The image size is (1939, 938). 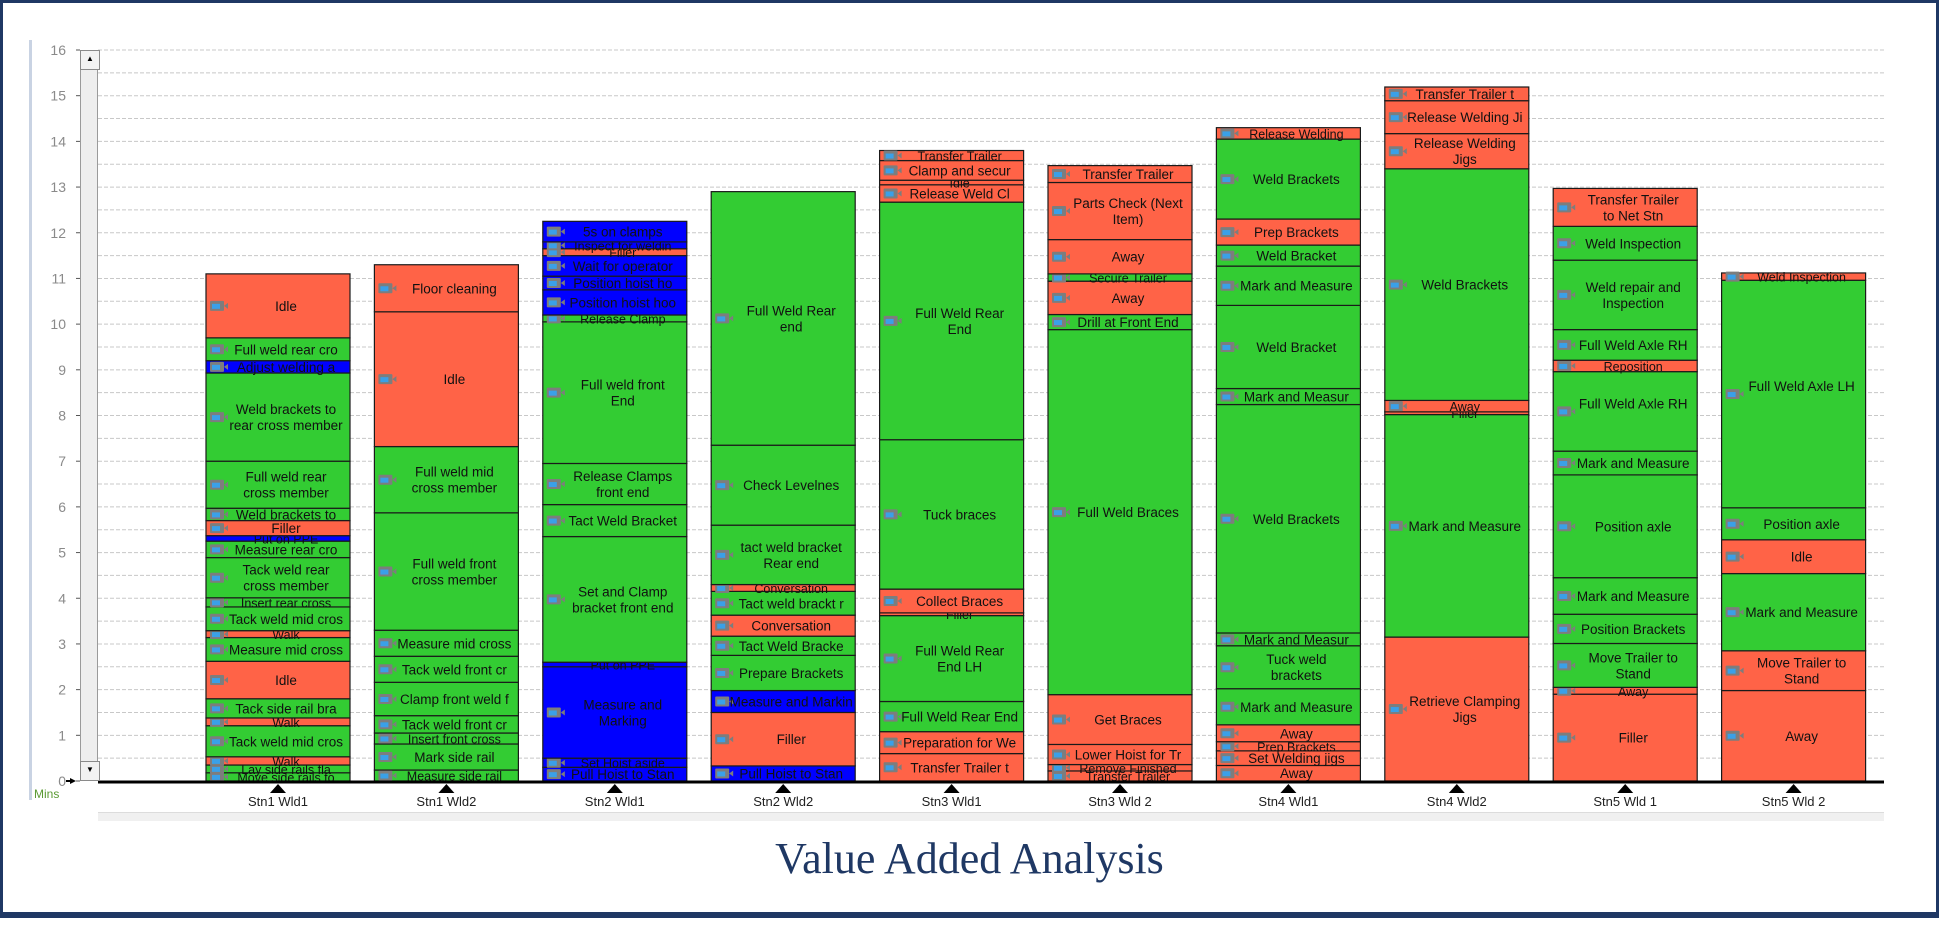 I want to click on y-tick-label: 8, so click(x=62, y=416).